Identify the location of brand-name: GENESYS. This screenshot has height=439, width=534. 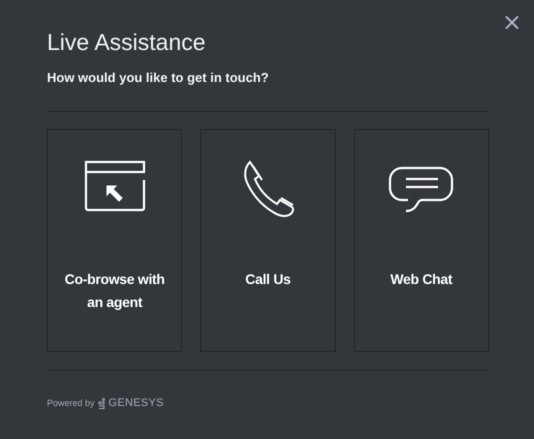
(136, 403).